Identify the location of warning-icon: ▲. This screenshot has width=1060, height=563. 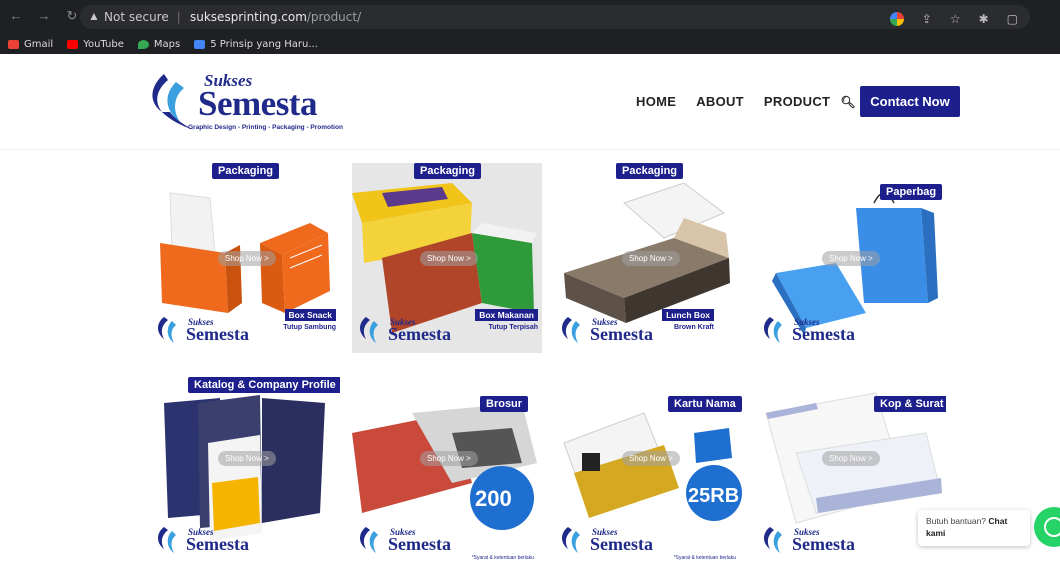
(94, 16).